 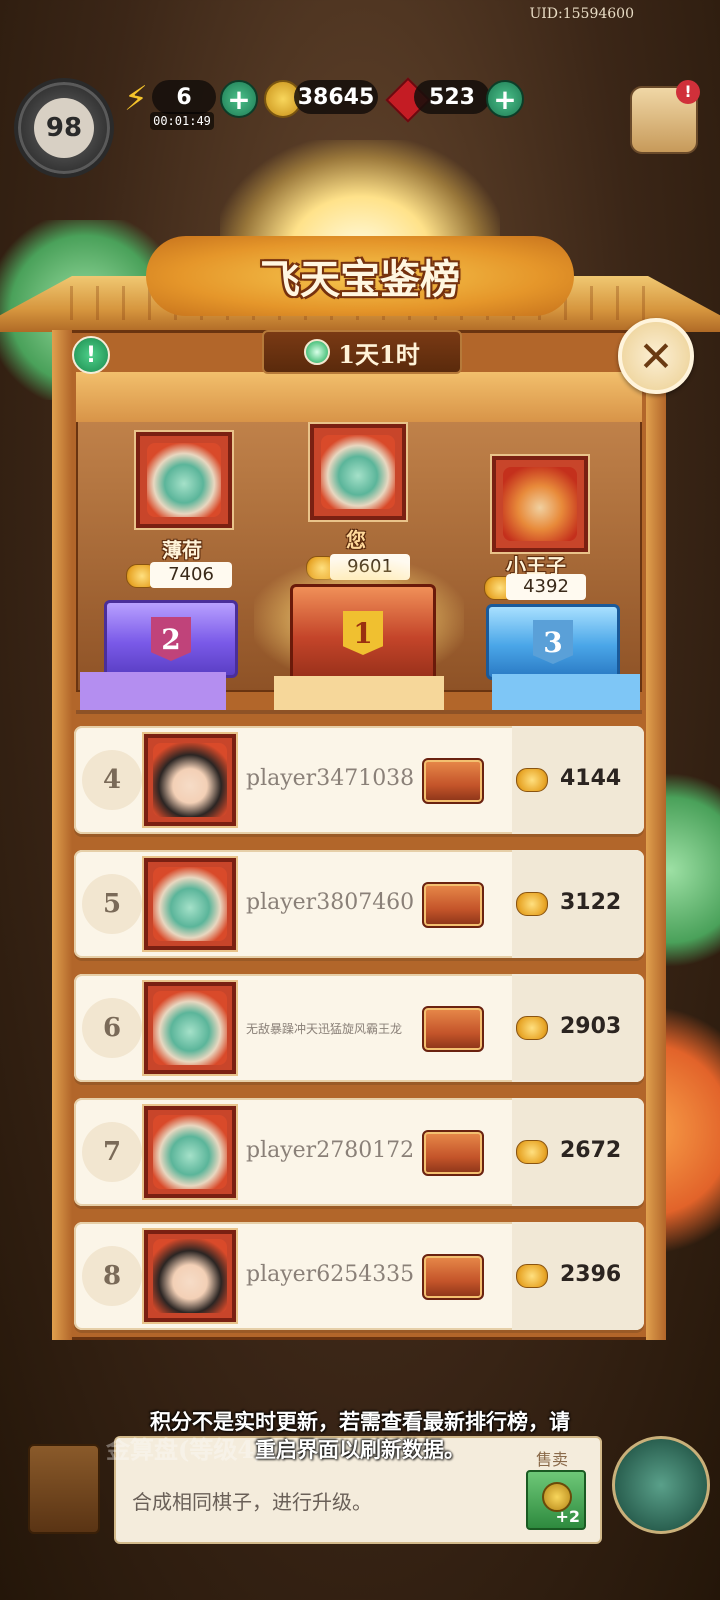 What do you see at coordinates (317, 352) in the screenshot?
I see `timer-drop-icon` at bounding box center [317, 352].